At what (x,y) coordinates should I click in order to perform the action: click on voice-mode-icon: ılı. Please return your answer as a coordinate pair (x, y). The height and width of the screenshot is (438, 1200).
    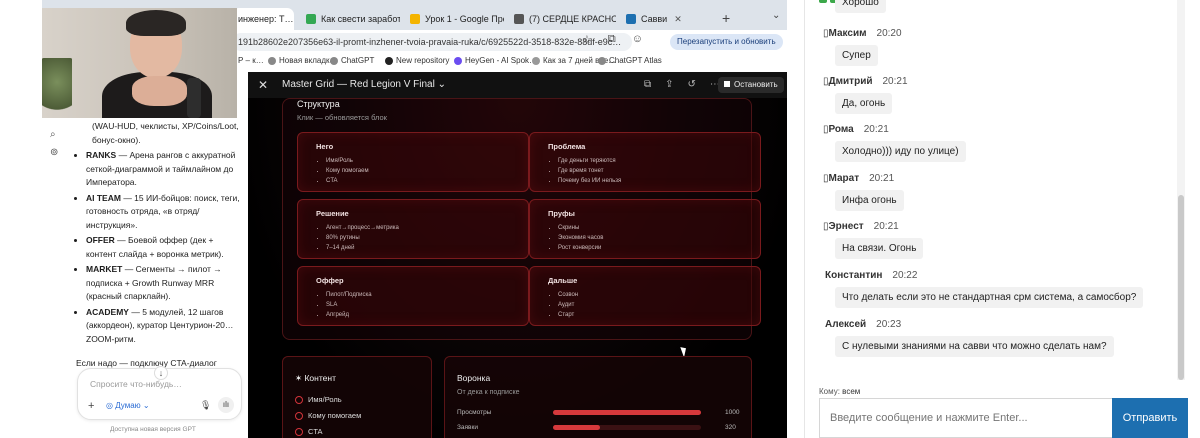
    Looking at the image, I should click on (226, 405).